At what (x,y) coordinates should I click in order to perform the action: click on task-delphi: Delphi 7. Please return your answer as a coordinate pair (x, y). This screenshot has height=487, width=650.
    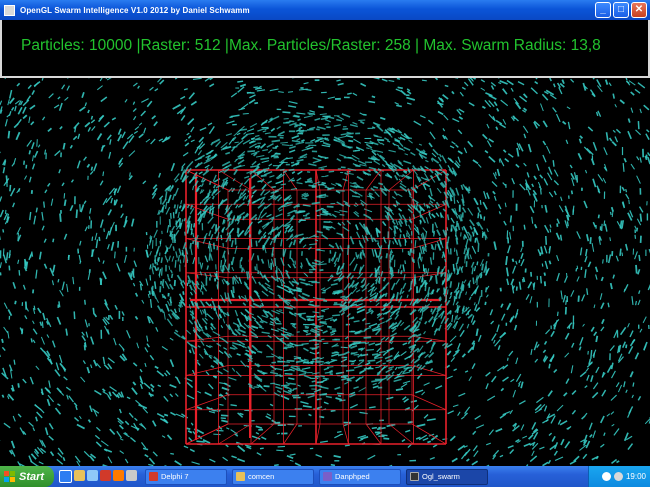
    Looking at the image, I should click on (186, 476).